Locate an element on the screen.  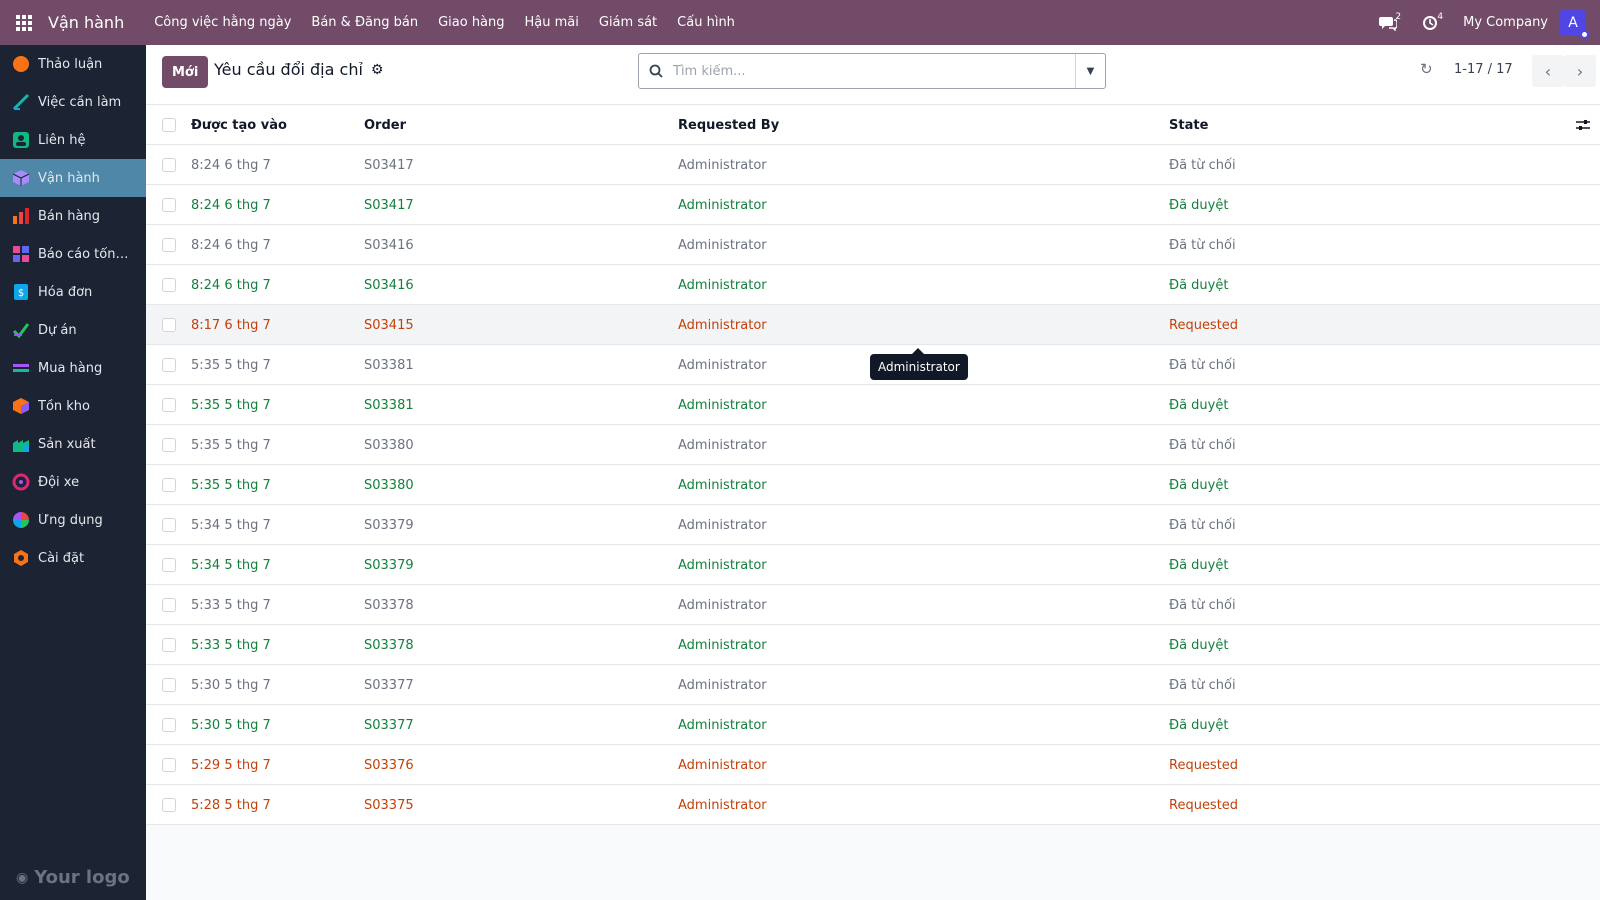
todo-icon is located at coordinates (21, 102).